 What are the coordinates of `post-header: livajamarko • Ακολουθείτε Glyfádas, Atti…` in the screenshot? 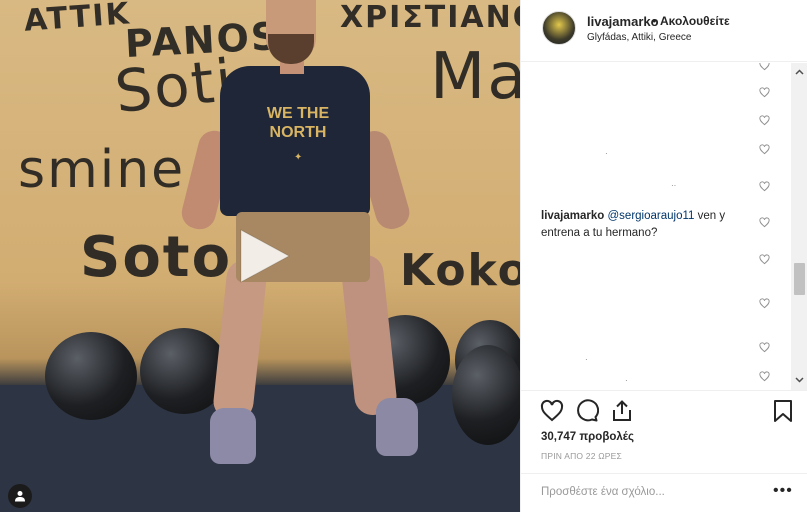 It's located at (664, 31).